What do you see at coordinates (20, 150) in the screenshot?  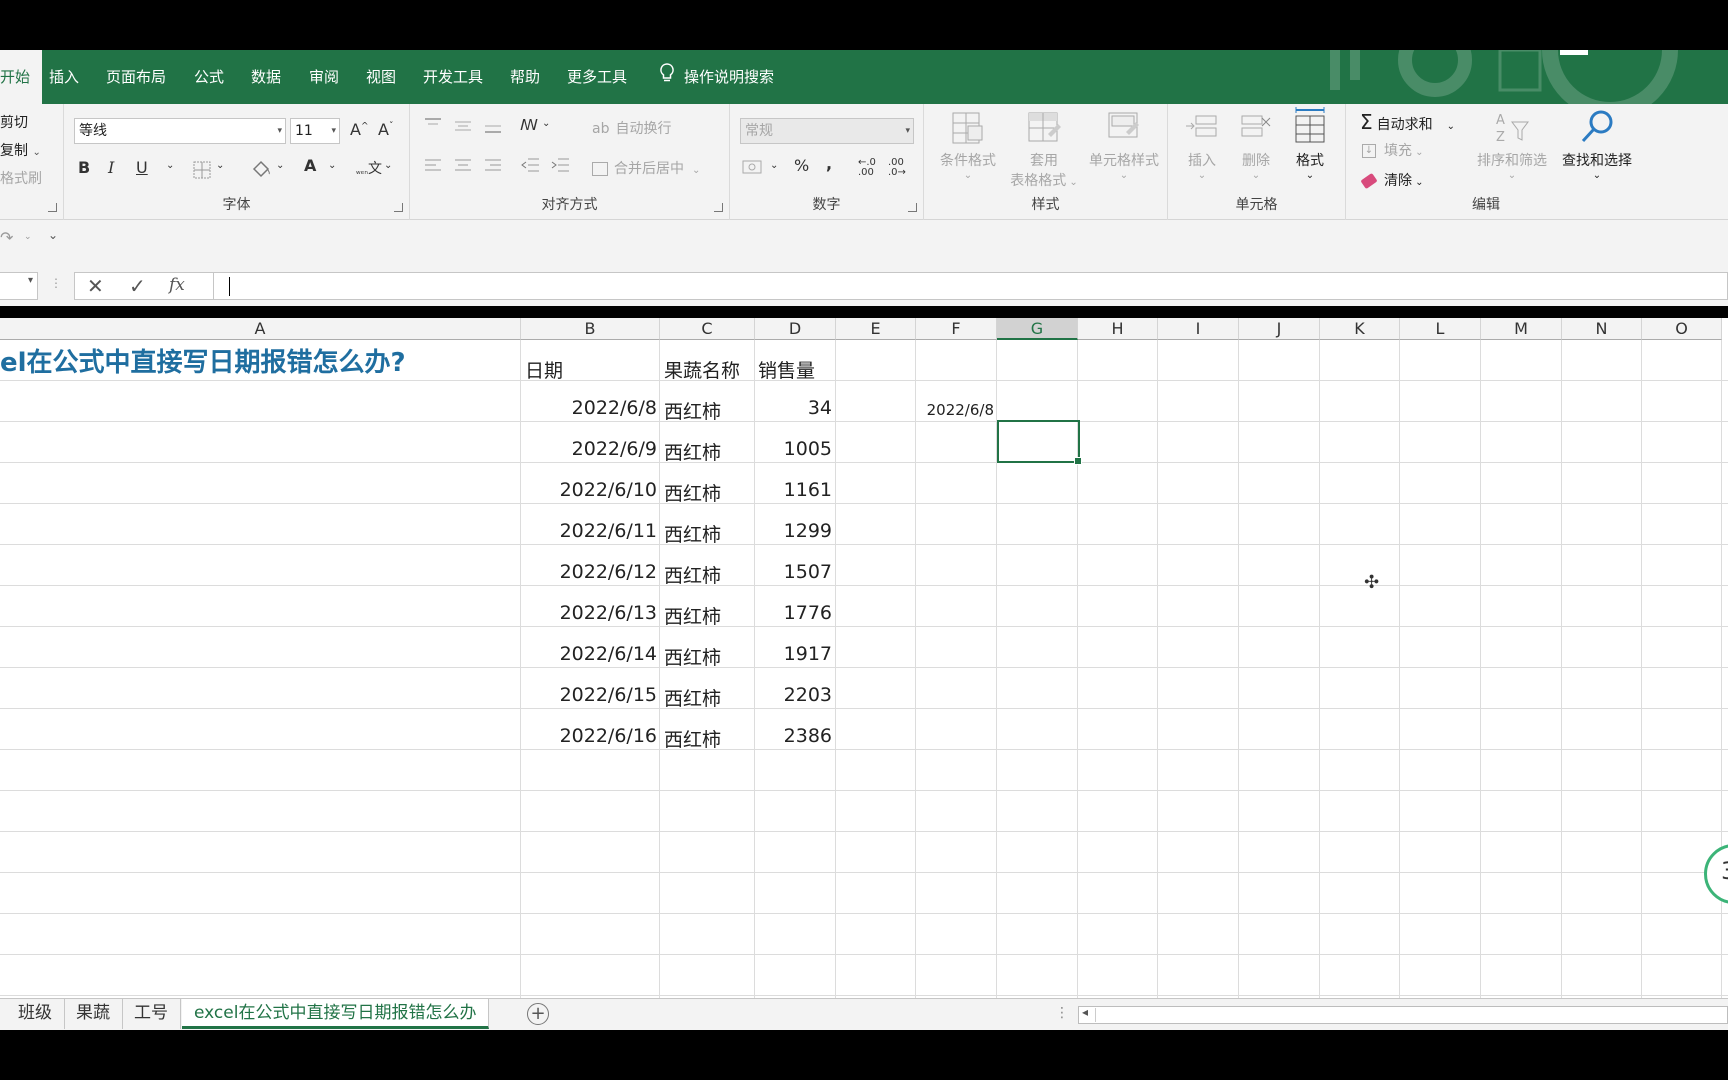 I see `copy-button: 复制 ⌄` at bounding box center [20, 150].